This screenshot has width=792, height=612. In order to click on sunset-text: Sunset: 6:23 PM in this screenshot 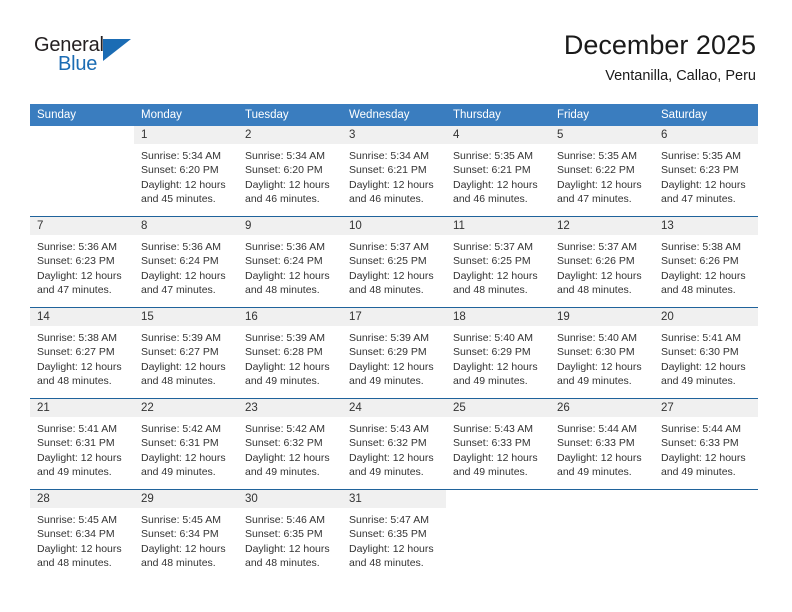, I will do `click(76, 261)`.